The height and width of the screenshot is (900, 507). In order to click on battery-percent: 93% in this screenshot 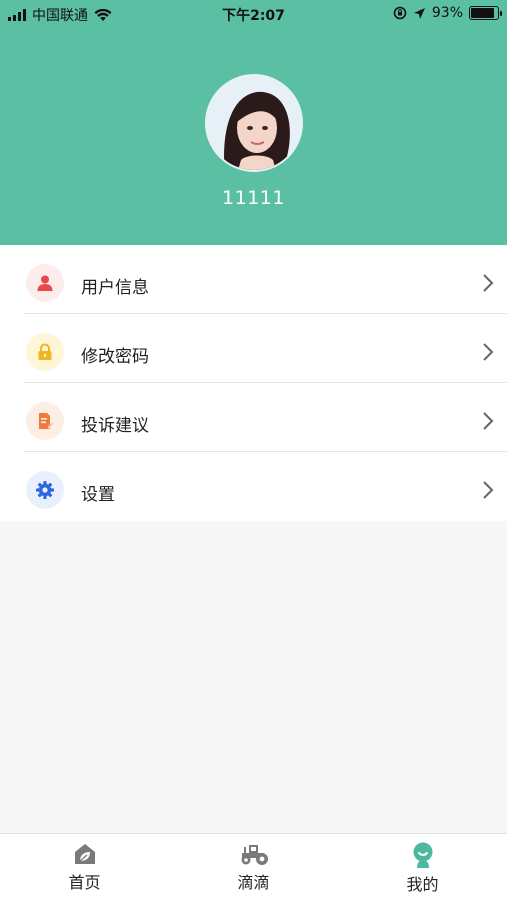, I will do `click(447, 13)`.